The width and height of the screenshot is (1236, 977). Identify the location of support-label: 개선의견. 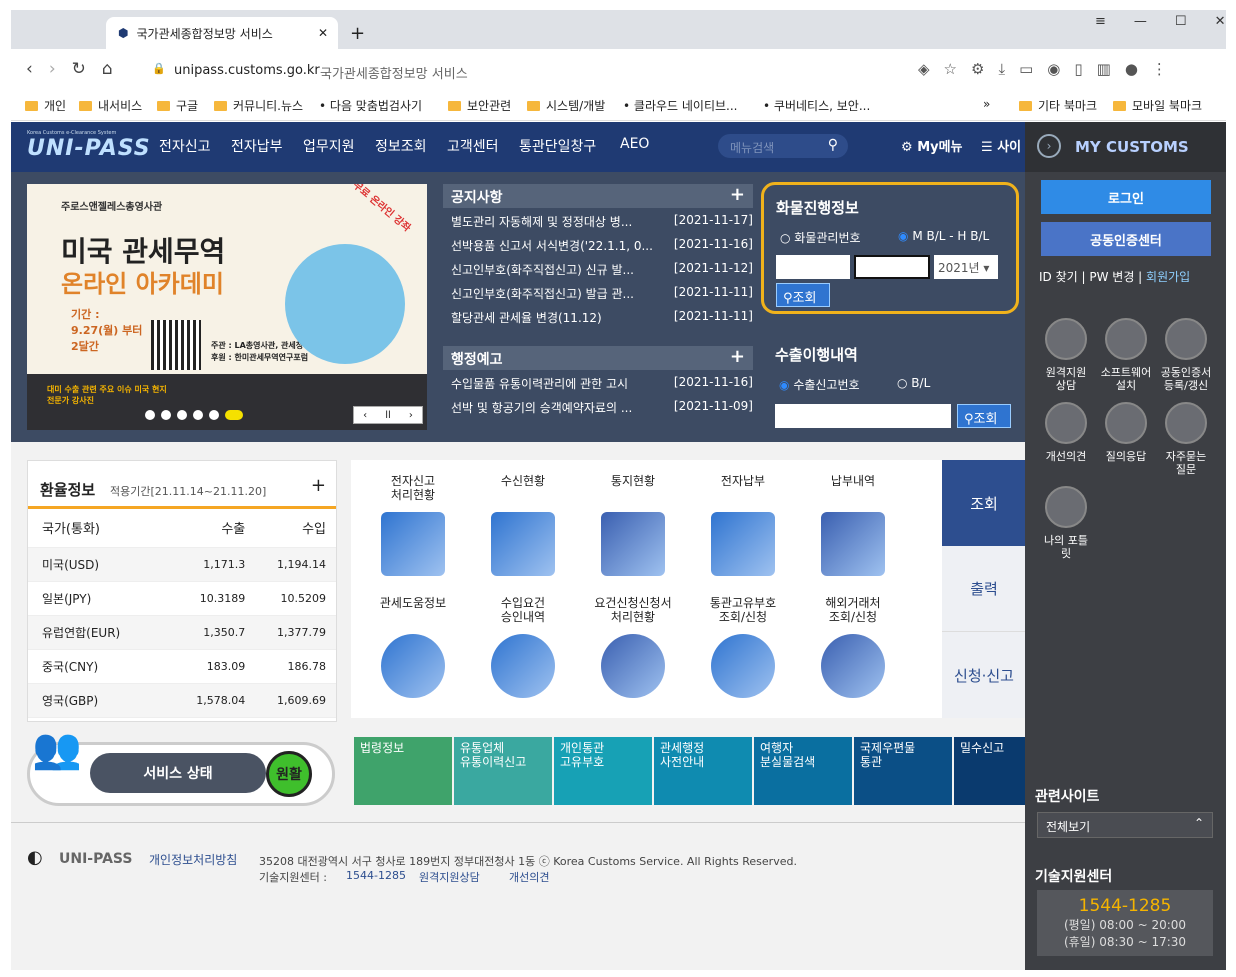
(1066, 456).